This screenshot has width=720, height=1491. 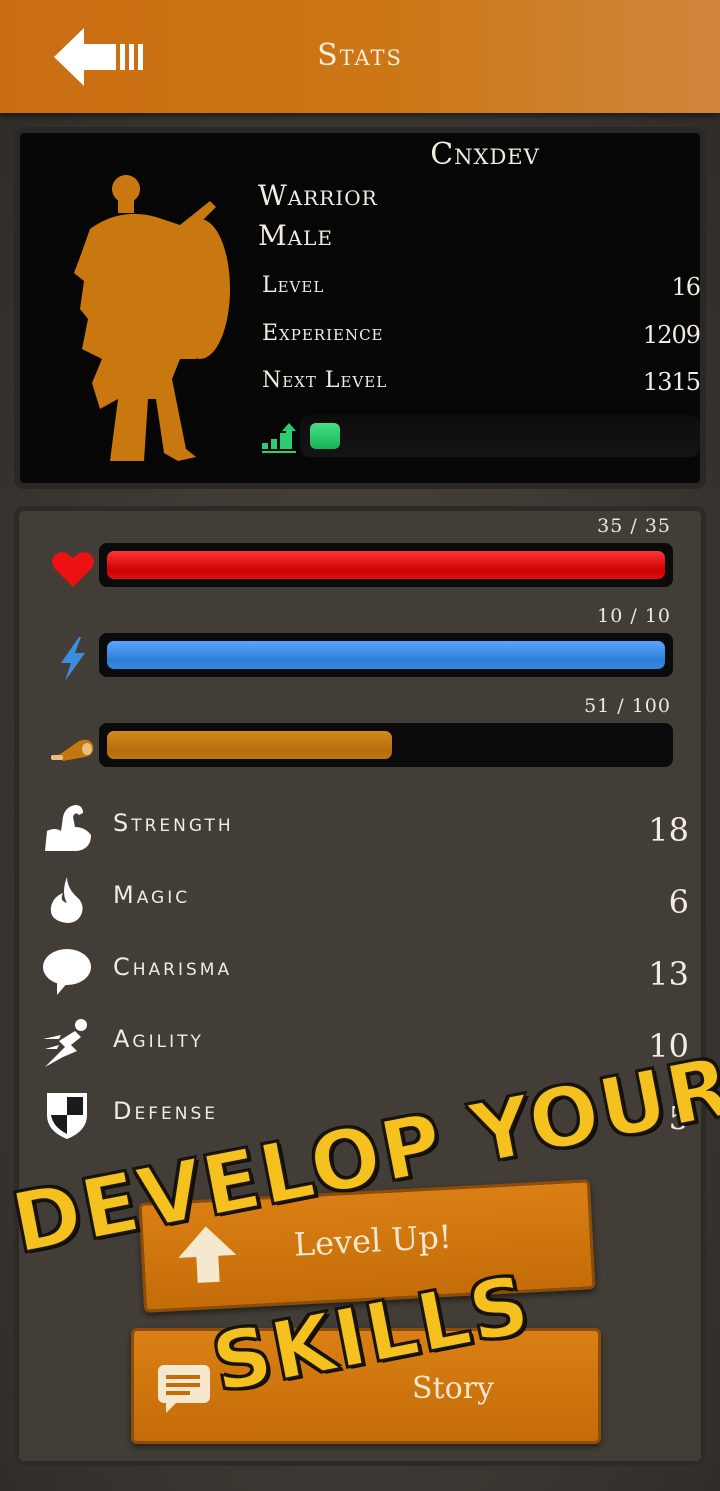 I want to click on experience-value: 1209, so click(x=671, y=335).